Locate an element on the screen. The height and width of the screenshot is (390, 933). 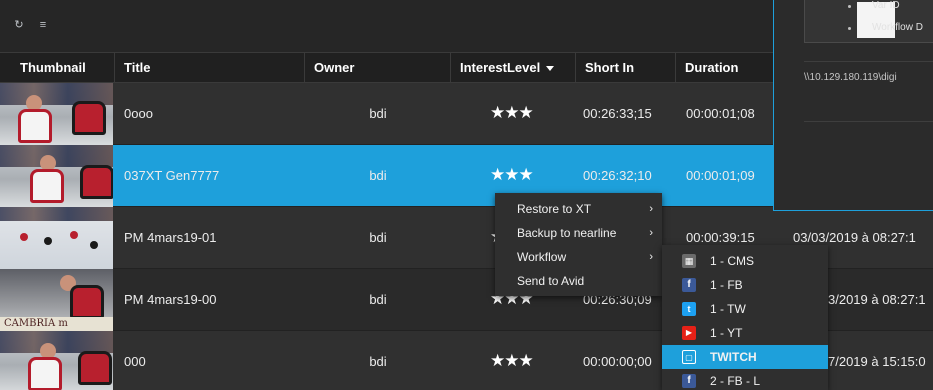
column-header-short-in: Short In is located at coordinates (626, 67).